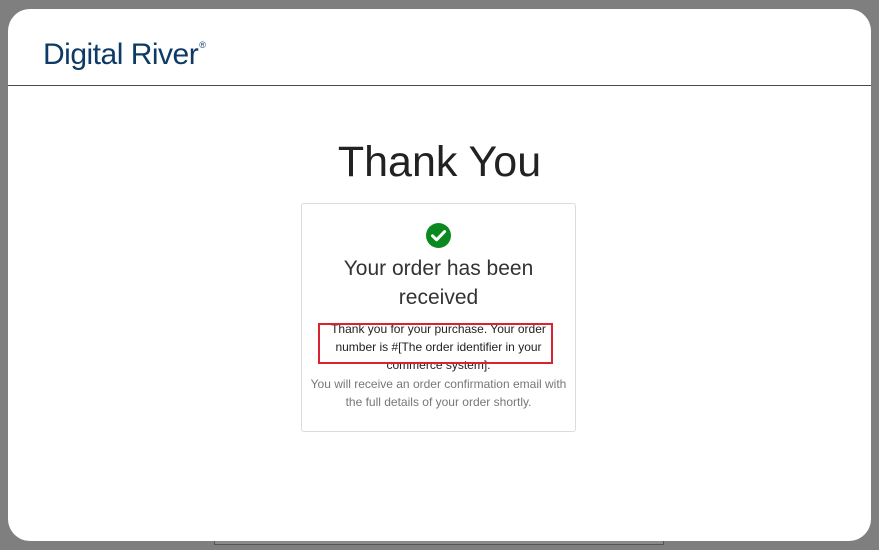 The width and height of the screenshot is (879, 550). Describe the element at coordinates (439, 162) in the screenshot. I see `page-title: Thank You` at that location.